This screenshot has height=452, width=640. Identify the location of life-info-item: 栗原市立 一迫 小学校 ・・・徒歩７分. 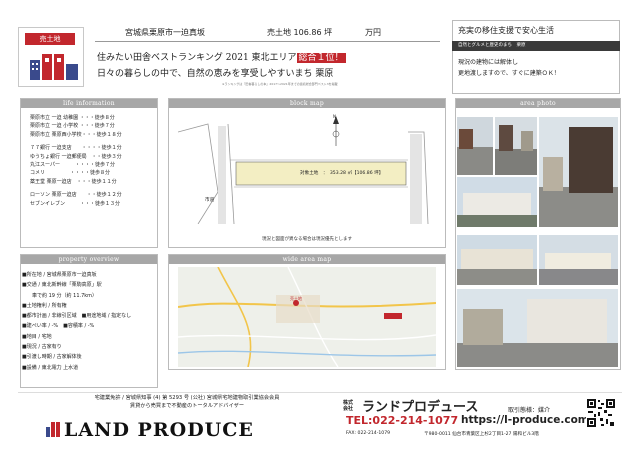
(72, 126).